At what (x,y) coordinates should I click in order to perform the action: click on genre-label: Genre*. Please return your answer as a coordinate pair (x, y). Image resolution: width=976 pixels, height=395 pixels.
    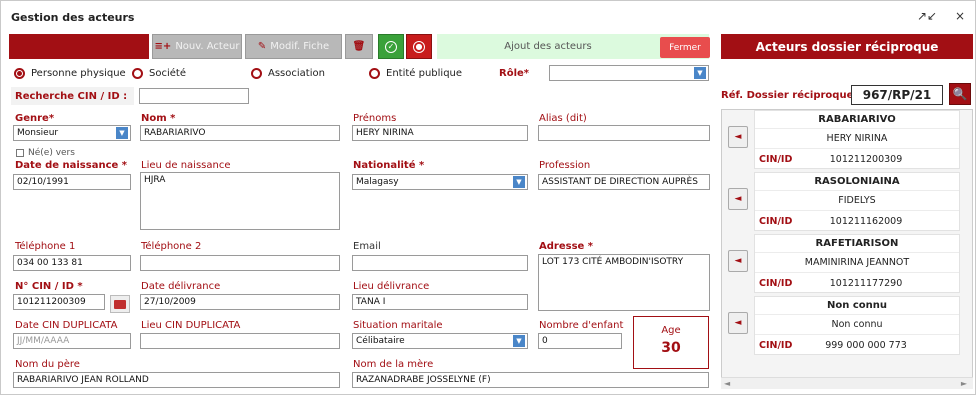
    Looking at the image, I should click on (35, 118).